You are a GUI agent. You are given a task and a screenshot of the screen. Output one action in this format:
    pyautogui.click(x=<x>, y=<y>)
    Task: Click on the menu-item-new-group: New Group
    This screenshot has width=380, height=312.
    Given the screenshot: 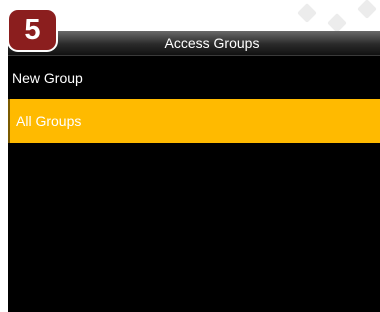 What is the action you would take?
    pyautogui.click(x=194, y=78)
    